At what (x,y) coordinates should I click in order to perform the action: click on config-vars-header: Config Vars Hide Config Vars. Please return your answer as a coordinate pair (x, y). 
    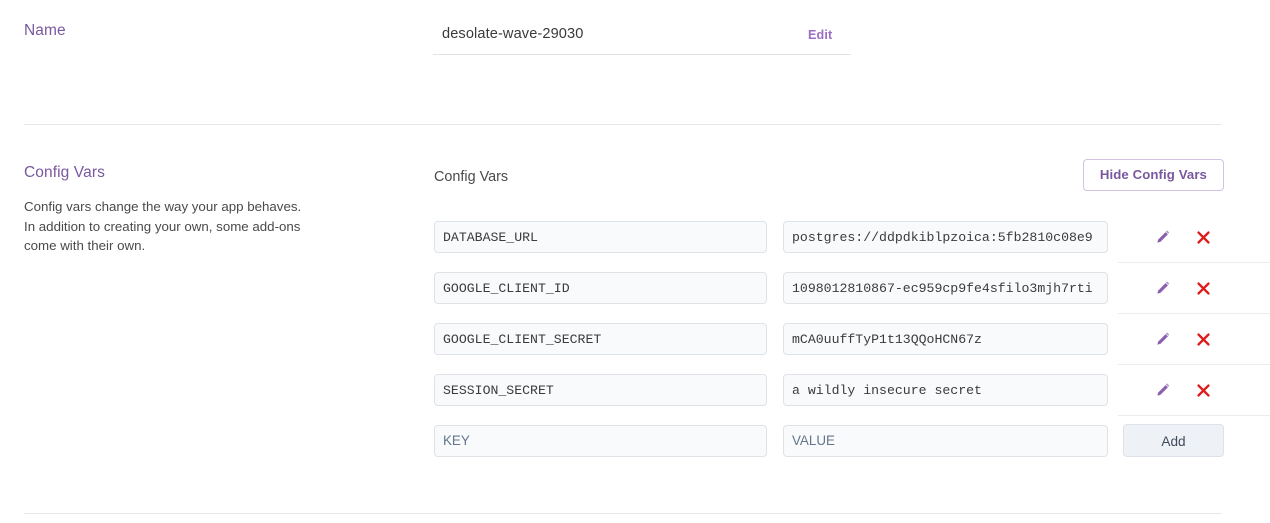
    Looking at the image, I should click on (828, 179).